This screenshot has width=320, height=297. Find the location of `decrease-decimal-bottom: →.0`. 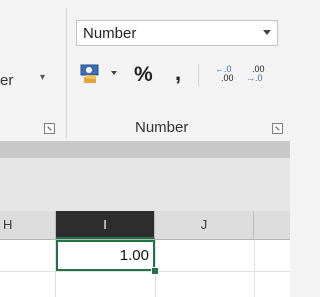

decrease-decimal-bottom: →.0 is located at coordinates (254, 78).